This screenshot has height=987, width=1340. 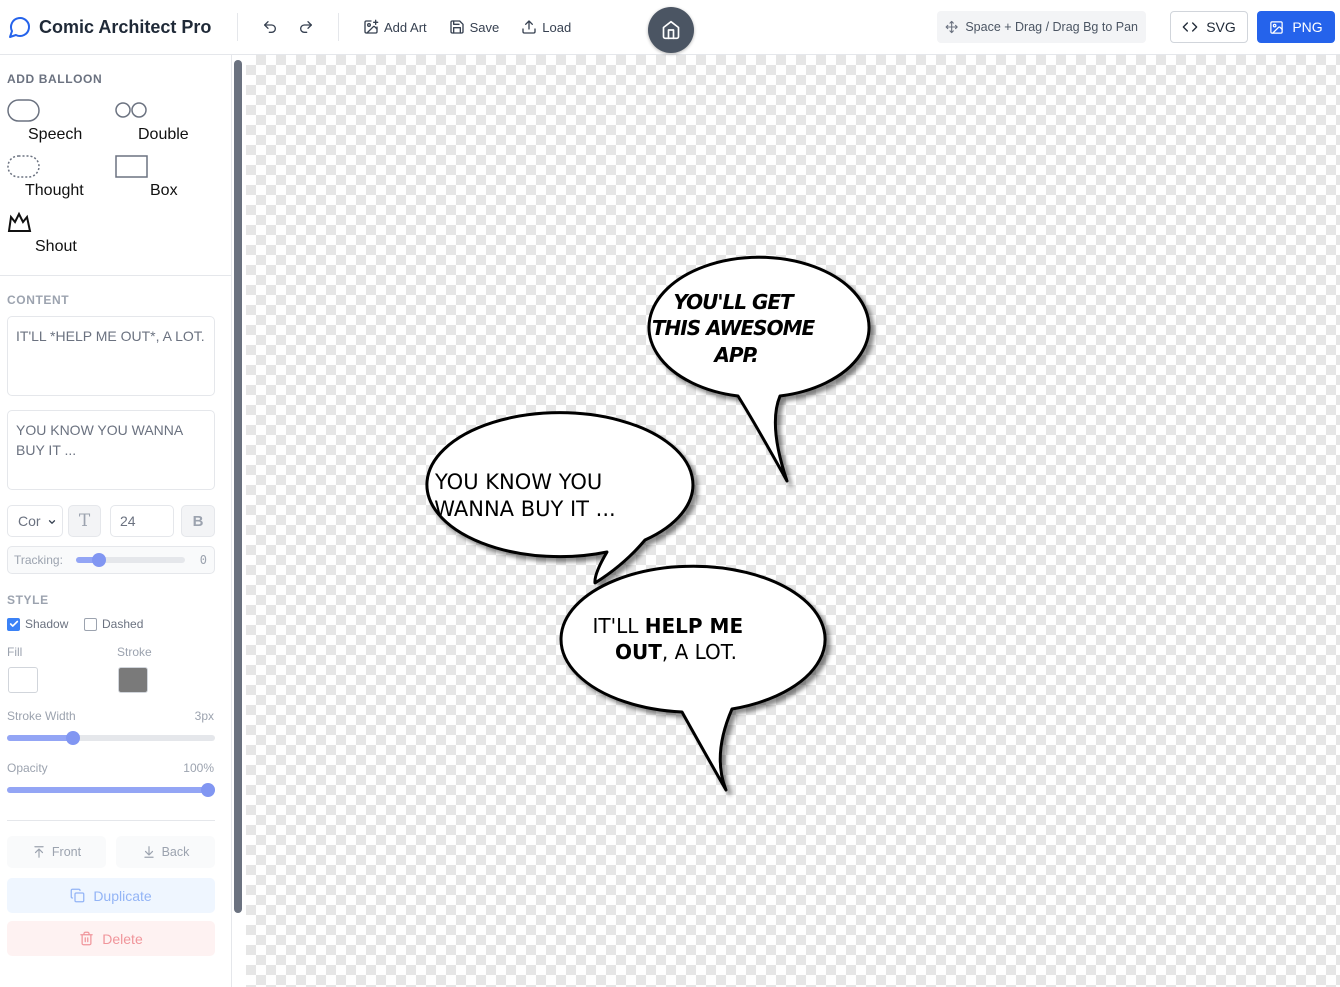 What do you see at coordinates (54, 190) in the screenshot?
I see `thought-label: Thought` at bounding box center [54, 190].